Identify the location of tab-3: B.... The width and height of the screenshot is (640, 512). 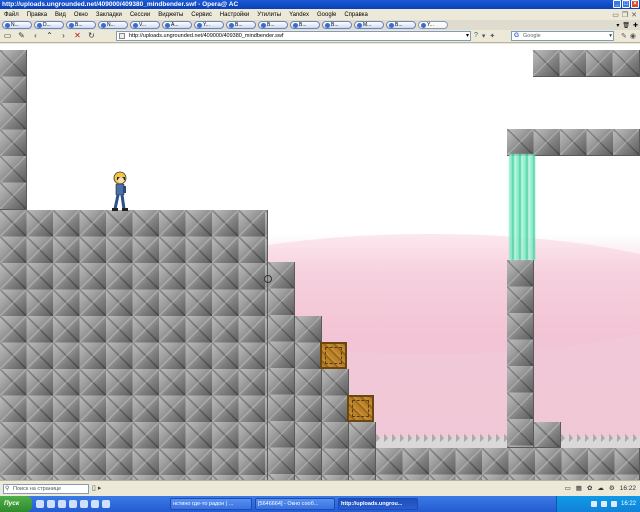
(81, 25).